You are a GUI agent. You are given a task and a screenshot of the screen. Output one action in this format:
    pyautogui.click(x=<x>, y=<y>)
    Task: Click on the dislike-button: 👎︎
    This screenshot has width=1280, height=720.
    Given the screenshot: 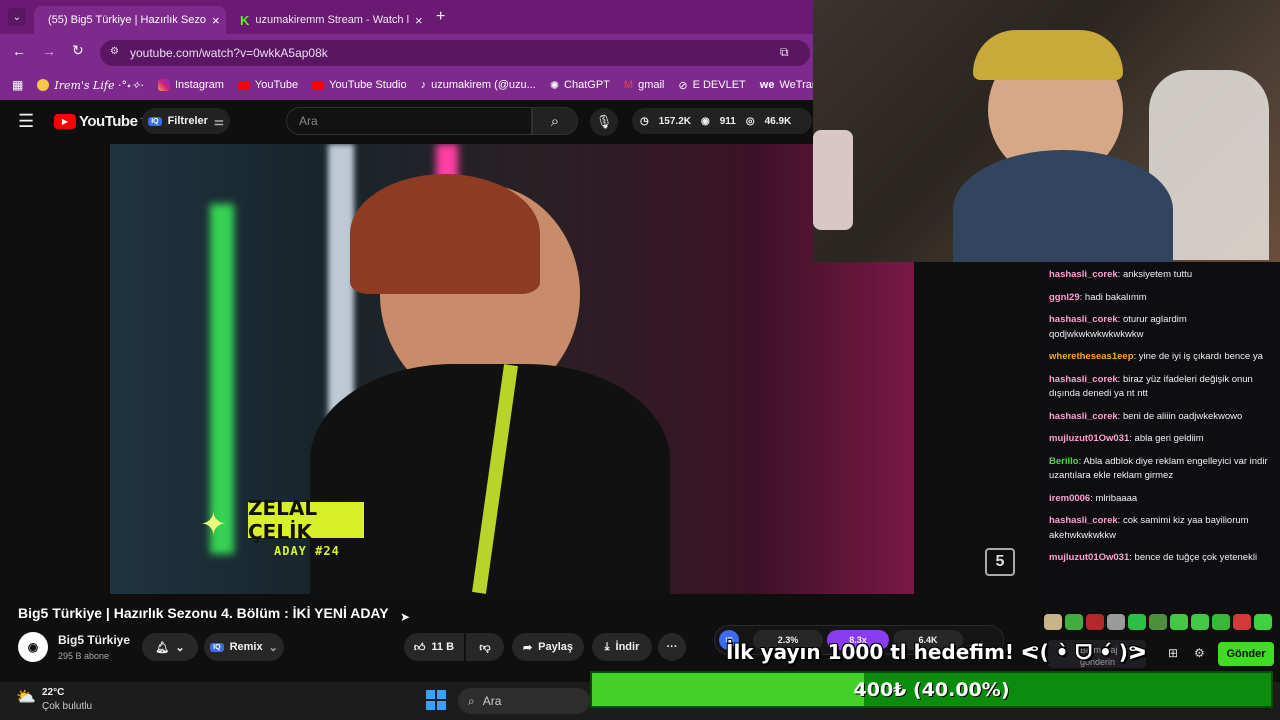 What is the action you would take?
    pyautogui.click(x=485, y=647)
    